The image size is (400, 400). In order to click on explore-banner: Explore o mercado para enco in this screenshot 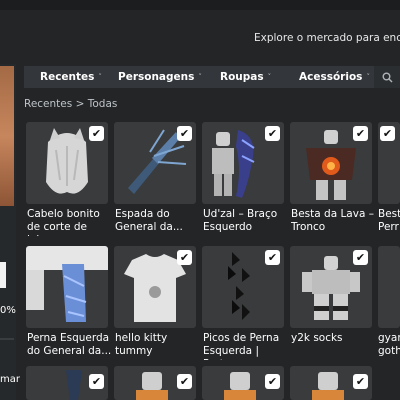, I will do `click(327, 38)`.